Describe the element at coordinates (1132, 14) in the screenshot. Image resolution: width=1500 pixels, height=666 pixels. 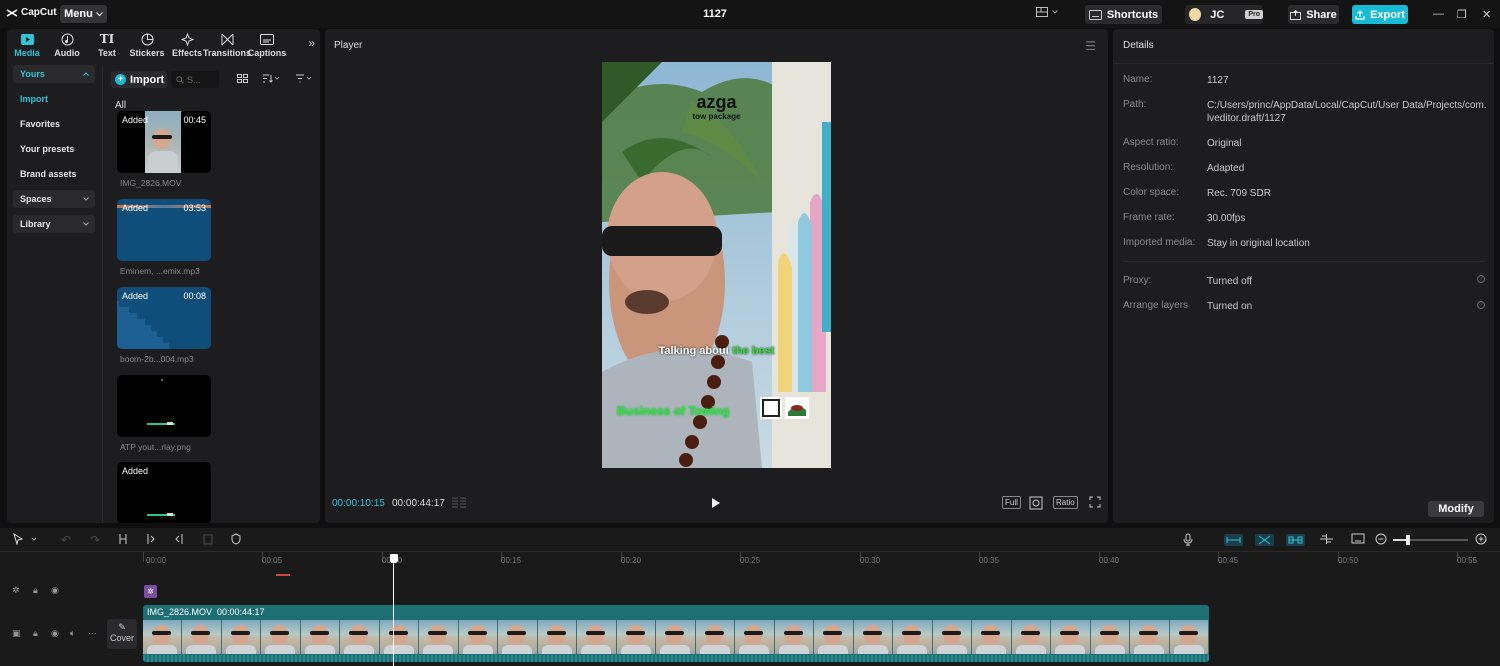
I see `shortcuts-label: Shortcuts` at that location.